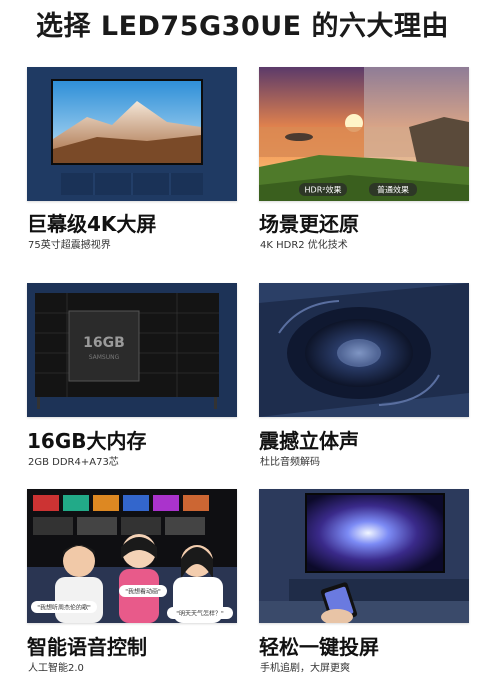  I want to click on feature-subtitle: 杜比音频解码, so click(290, 462).